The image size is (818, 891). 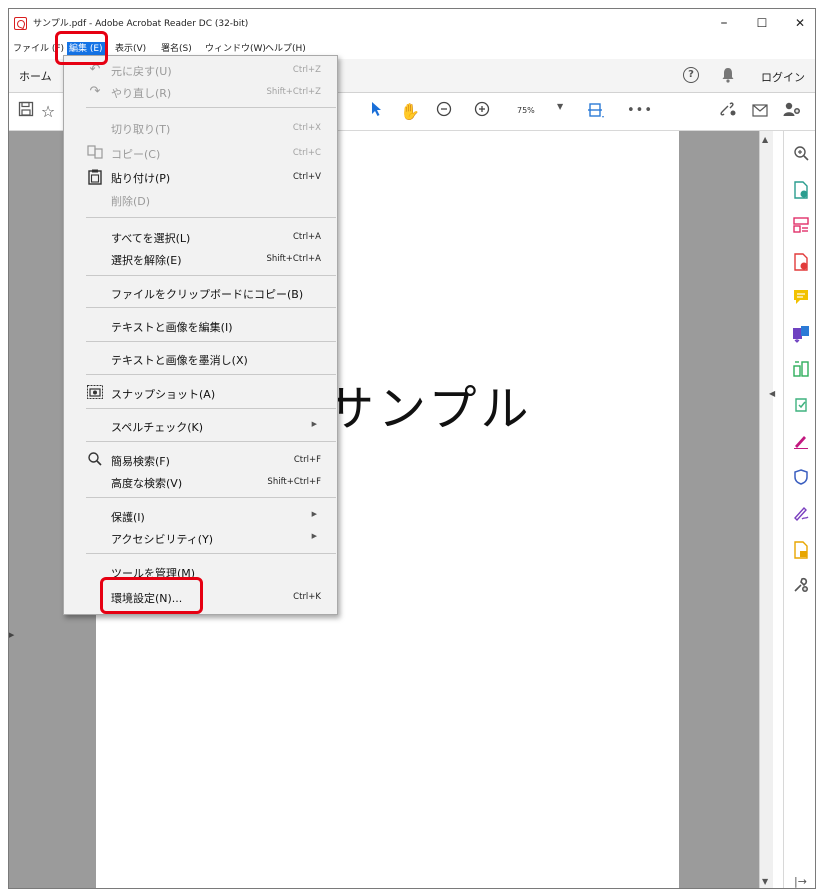 What do you see at coordinates (200, 177) in the screenshot?
I see `menu-item-paste: 貼り付け(P) Ctrl+V` at bounding box center [200, 177].